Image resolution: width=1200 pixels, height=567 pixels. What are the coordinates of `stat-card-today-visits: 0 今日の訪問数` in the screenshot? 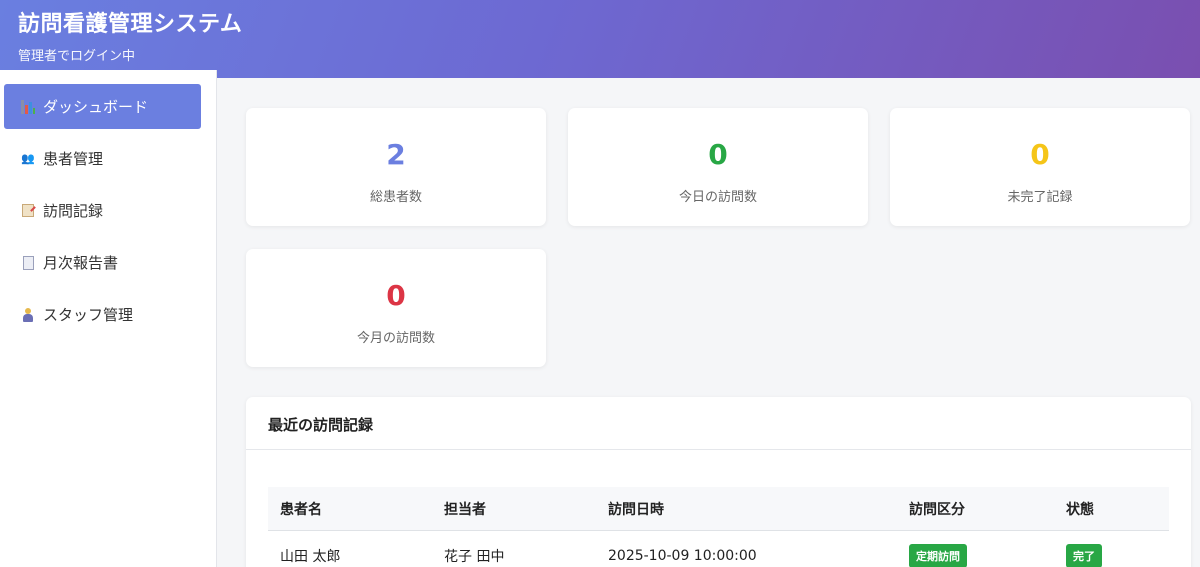 It's located at (718, 167).